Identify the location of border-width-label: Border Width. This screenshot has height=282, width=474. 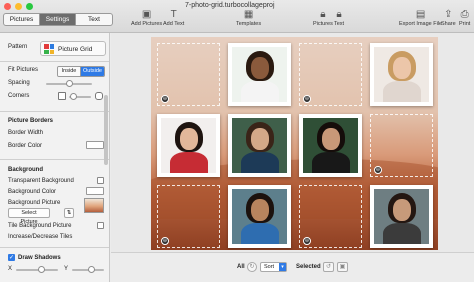
(26, 133).